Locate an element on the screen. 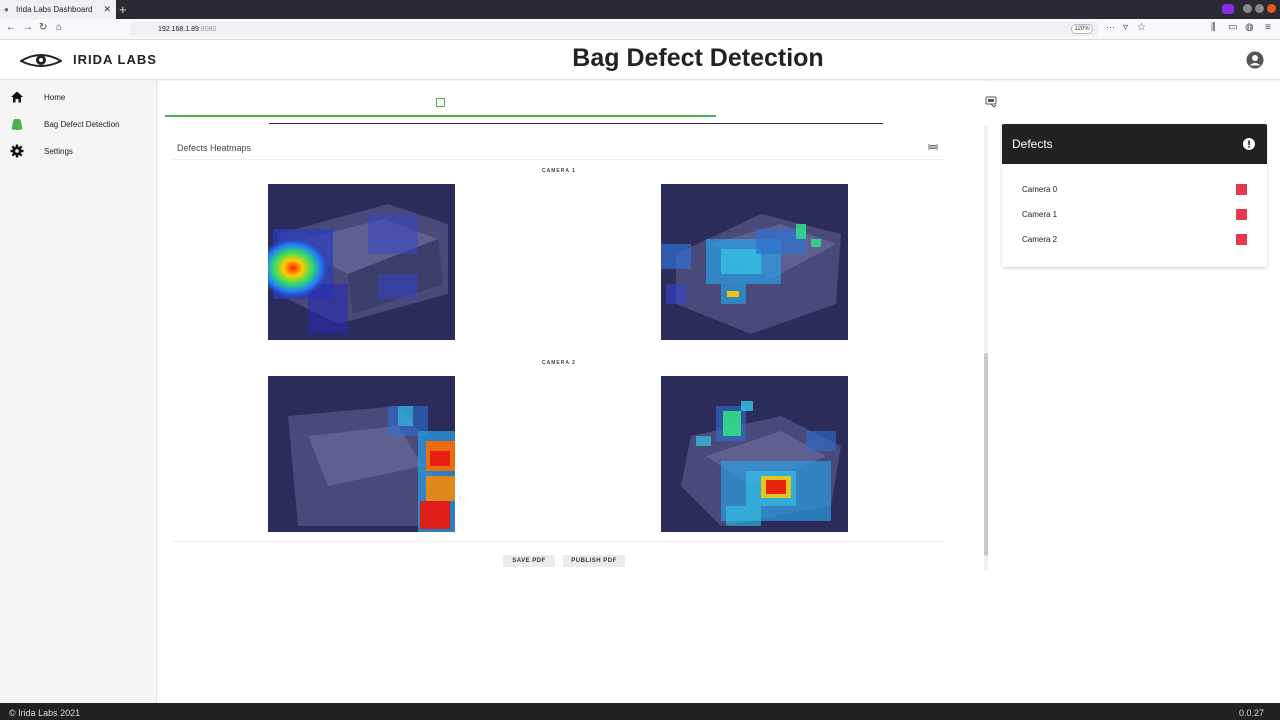  sidebar-item-label: Home is located at coordinates (55, 97).